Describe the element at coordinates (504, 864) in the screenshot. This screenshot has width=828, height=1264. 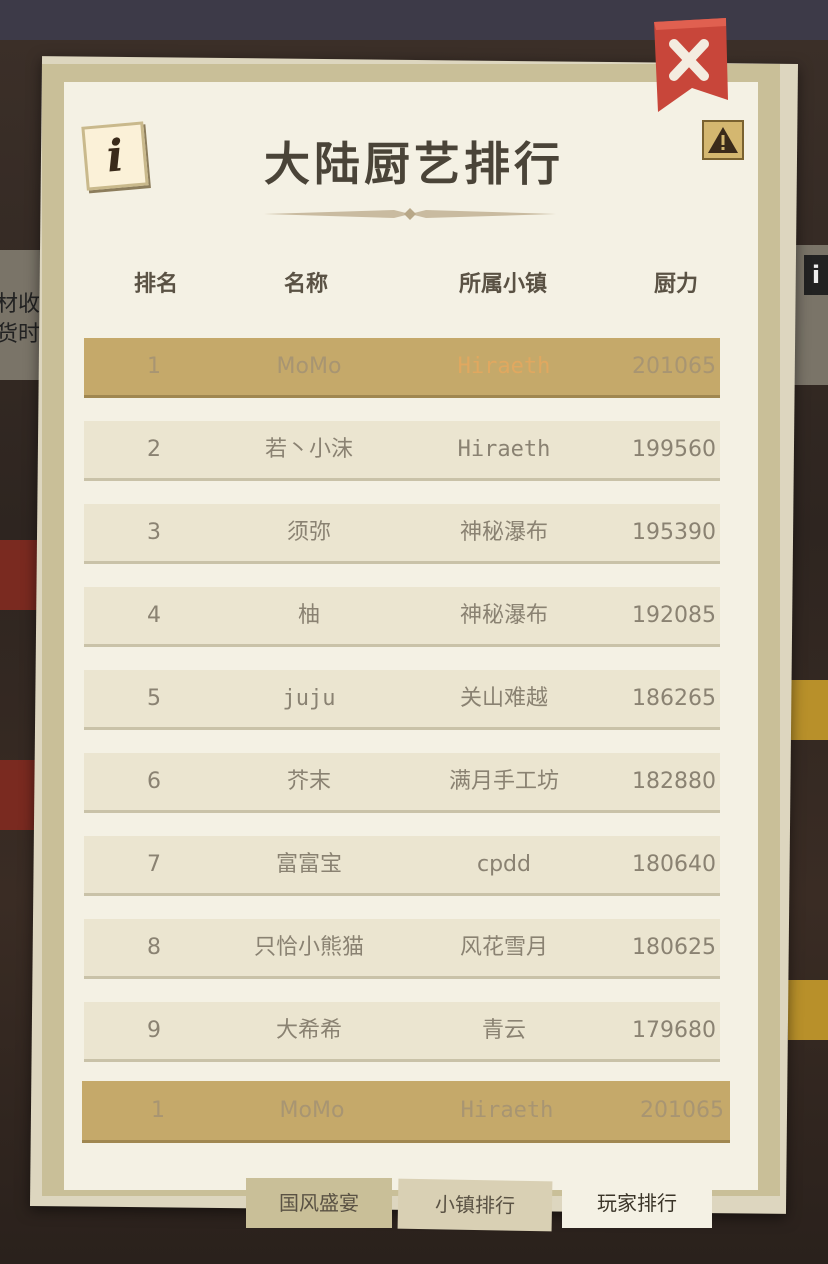
I see `row-town: cpdd` at that location.